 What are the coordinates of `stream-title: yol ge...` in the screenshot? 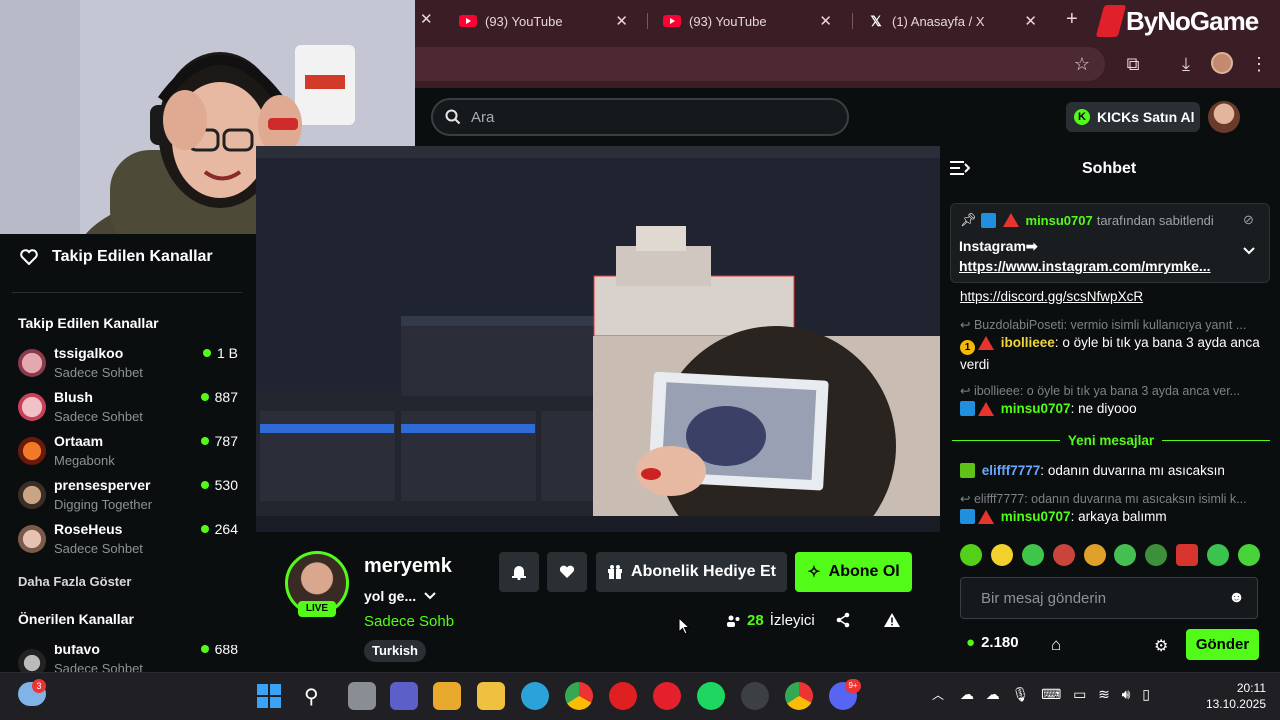 It's located at (400, 596).